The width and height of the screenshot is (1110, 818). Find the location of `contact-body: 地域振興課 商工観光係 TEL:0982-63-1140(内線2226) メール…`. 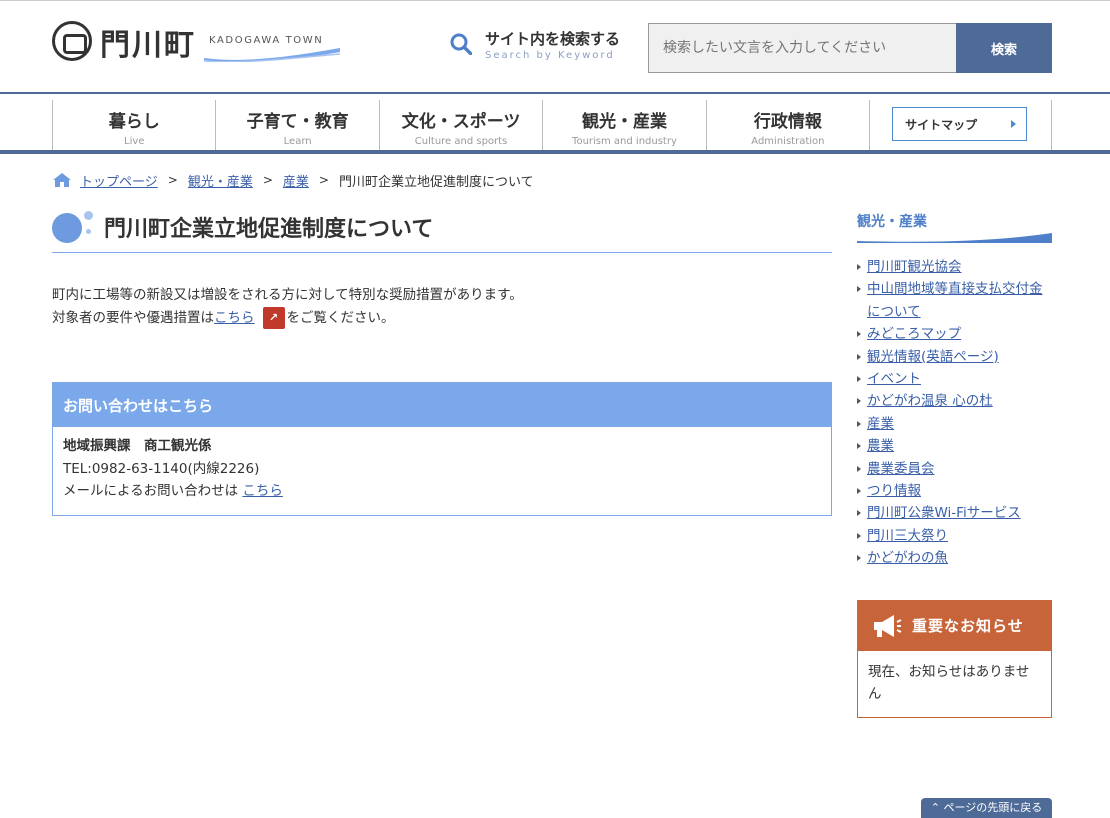

contact-body: 地域振興課 商工観光係 TEL:0982-63-1140(内線2226) メール… is located at coordinates (442, 469).